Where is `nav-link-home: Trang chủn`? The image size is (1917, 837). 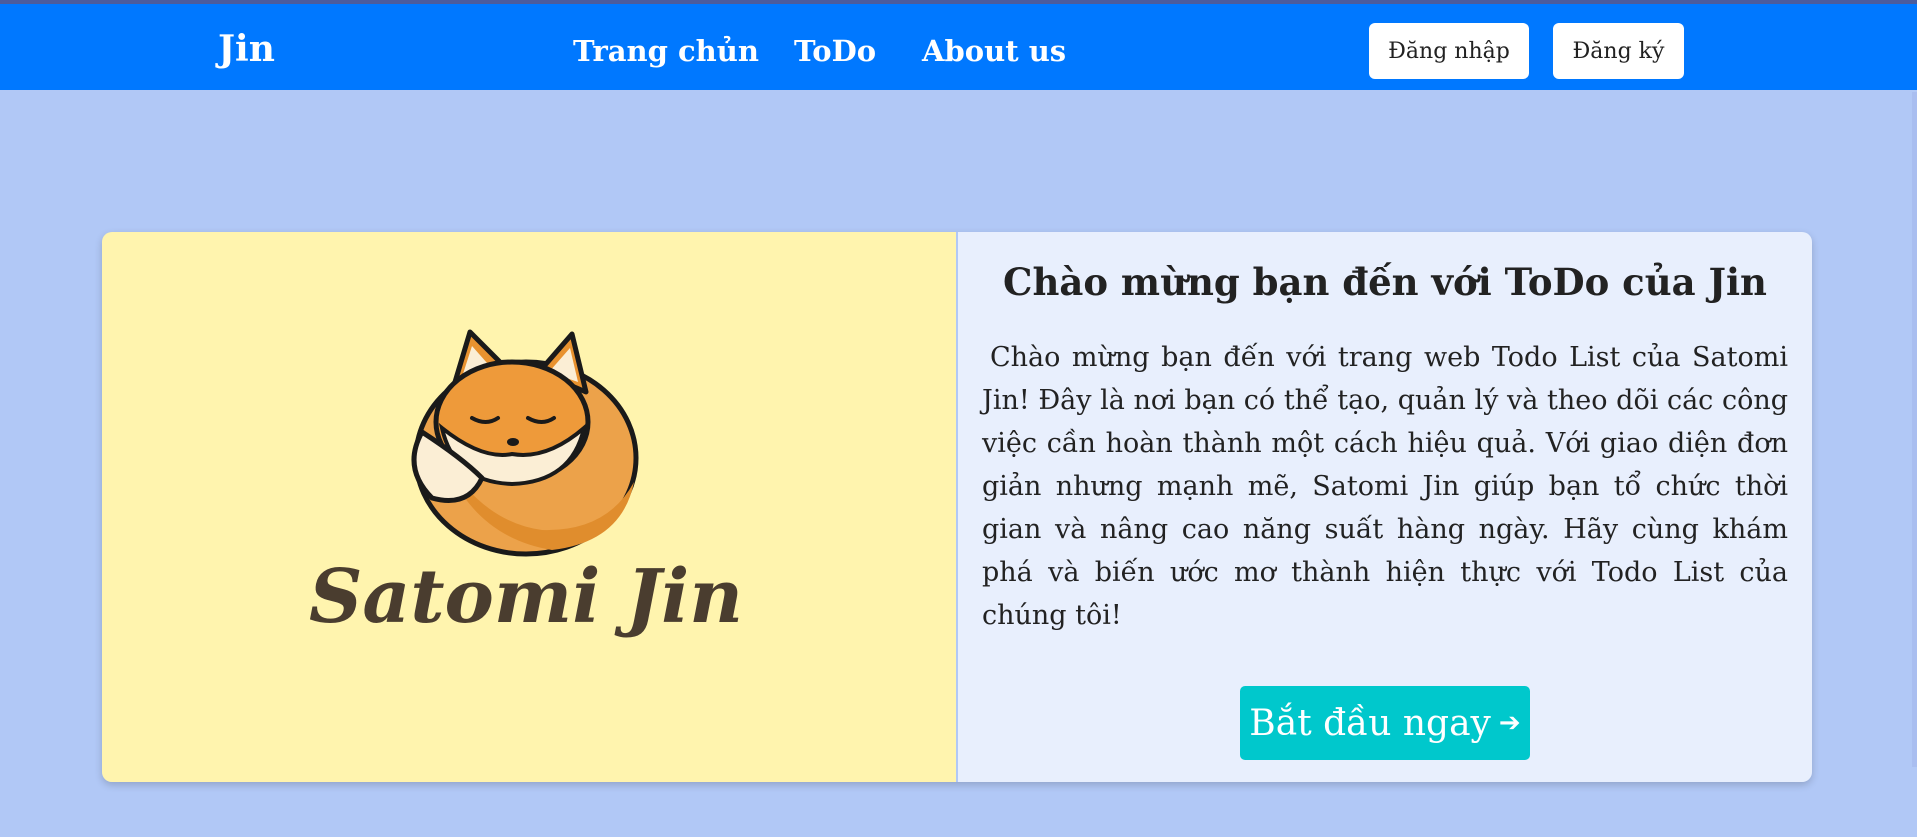
nav-link-home: Trang chủn is located at coordinates (666, 51).